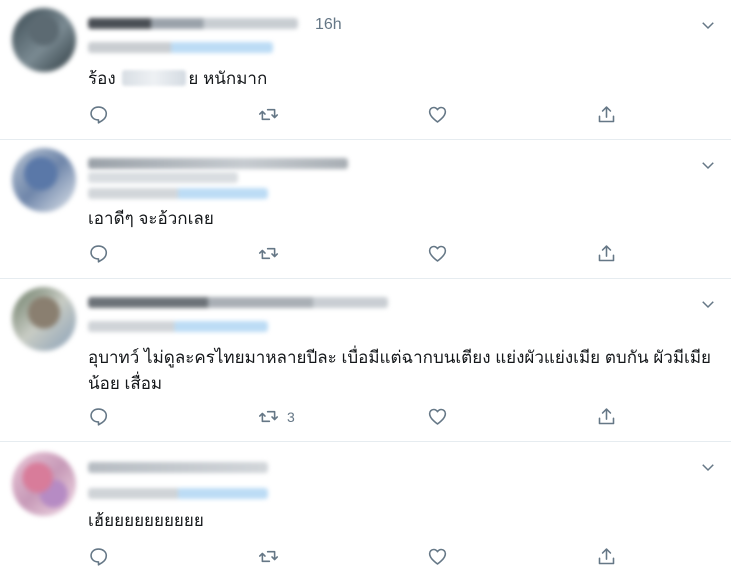 The width and height of the screenshot is (731, 576). What do you see at coordinates (358, 417) in the screenshot?
I see `tweet-actions: 3` at bounding box center [358, 417].